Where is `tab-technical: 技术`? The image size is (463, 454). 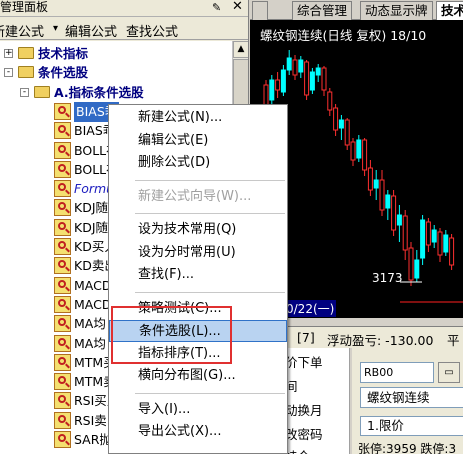
tab-technical: 技术 is located at coordinates (449, 10).